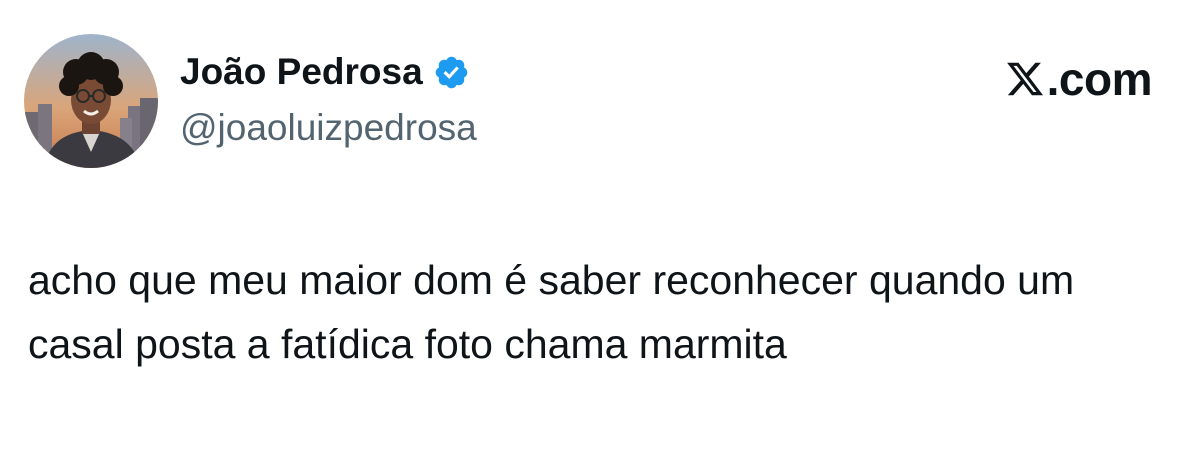  Describe the element at coordinates (1024, 79) in the screenshot. I see `x-logo-icon` at that location.